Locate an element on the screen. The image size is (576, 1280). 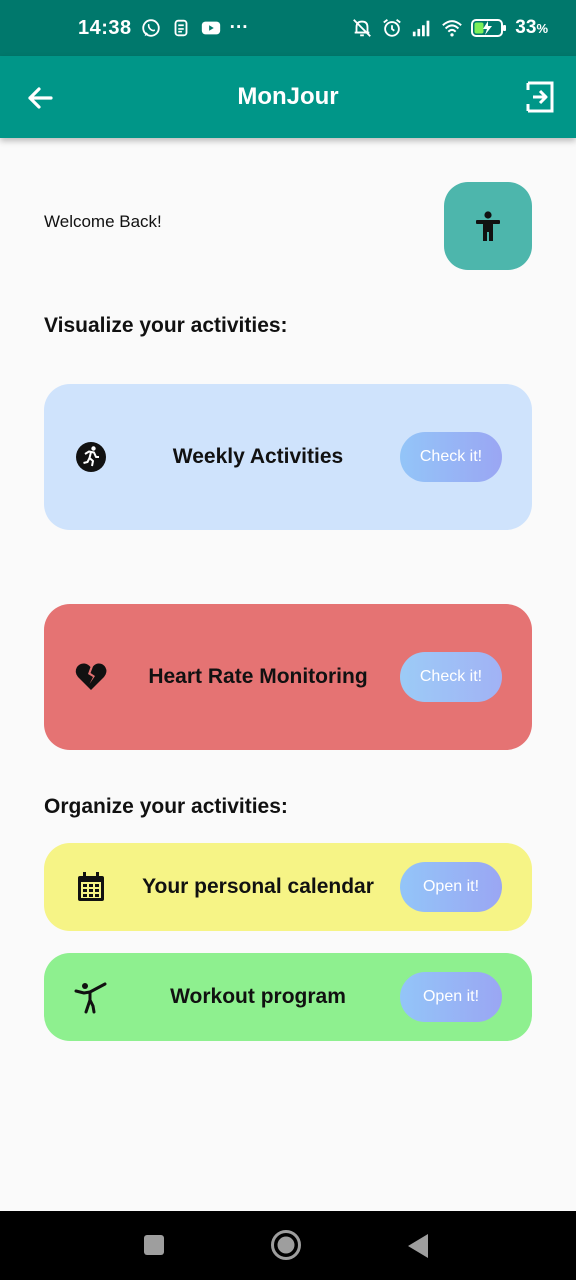
status-time: 14:38 is located at coordinates (105, 27).